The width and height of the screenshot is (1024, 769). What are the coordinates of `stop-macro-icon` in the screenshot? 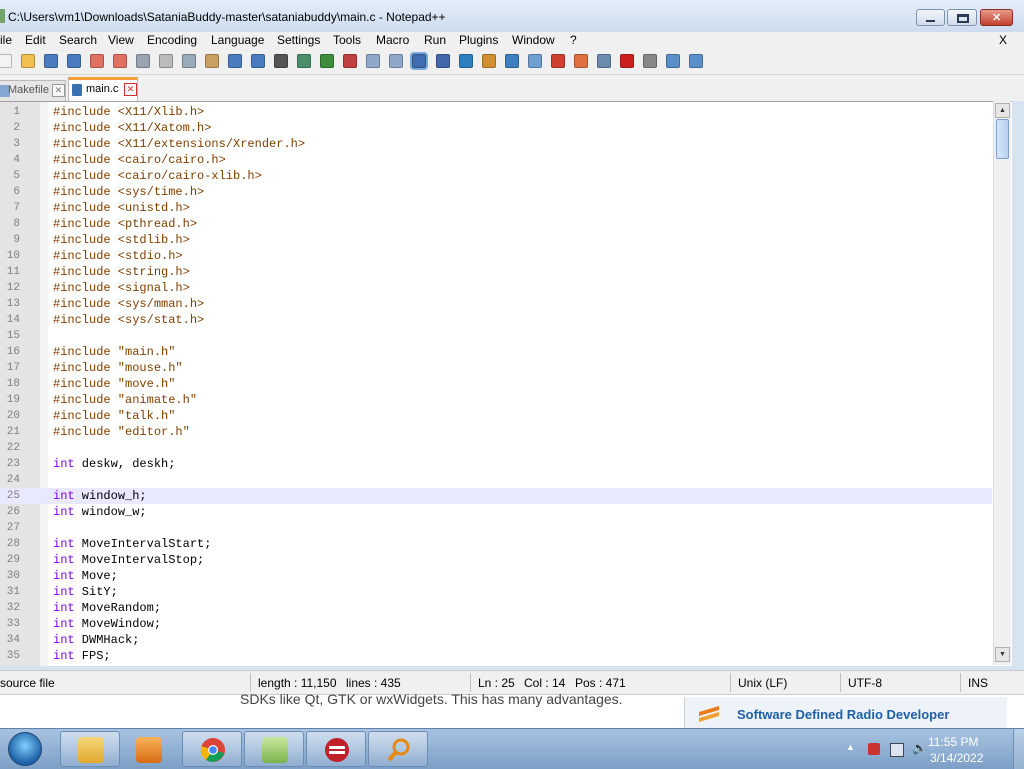 It's located at (627, 61).